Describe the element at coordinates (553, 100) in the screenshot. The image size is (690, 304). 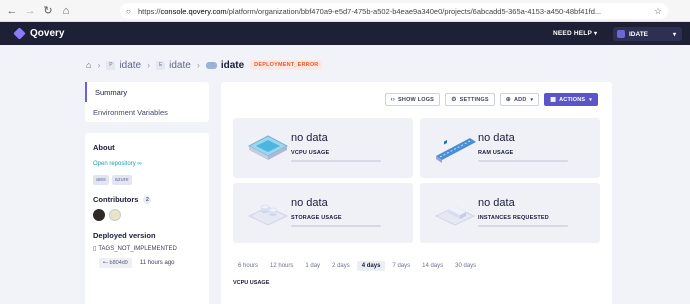
I see `calendar-icon: ▦` at that location.